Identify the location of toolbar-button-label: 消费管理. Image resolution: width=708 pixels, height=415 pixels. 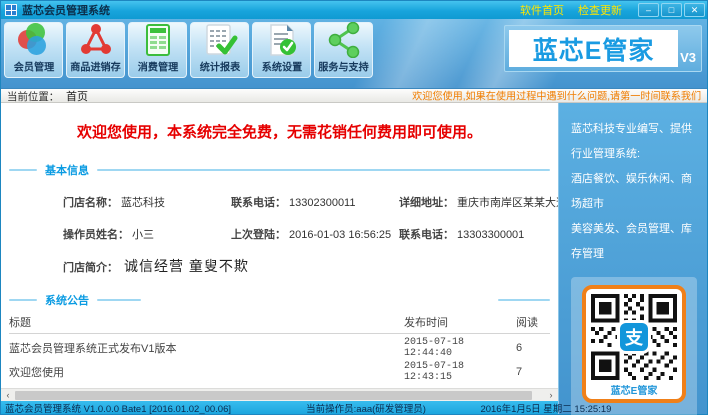
(157, 68).